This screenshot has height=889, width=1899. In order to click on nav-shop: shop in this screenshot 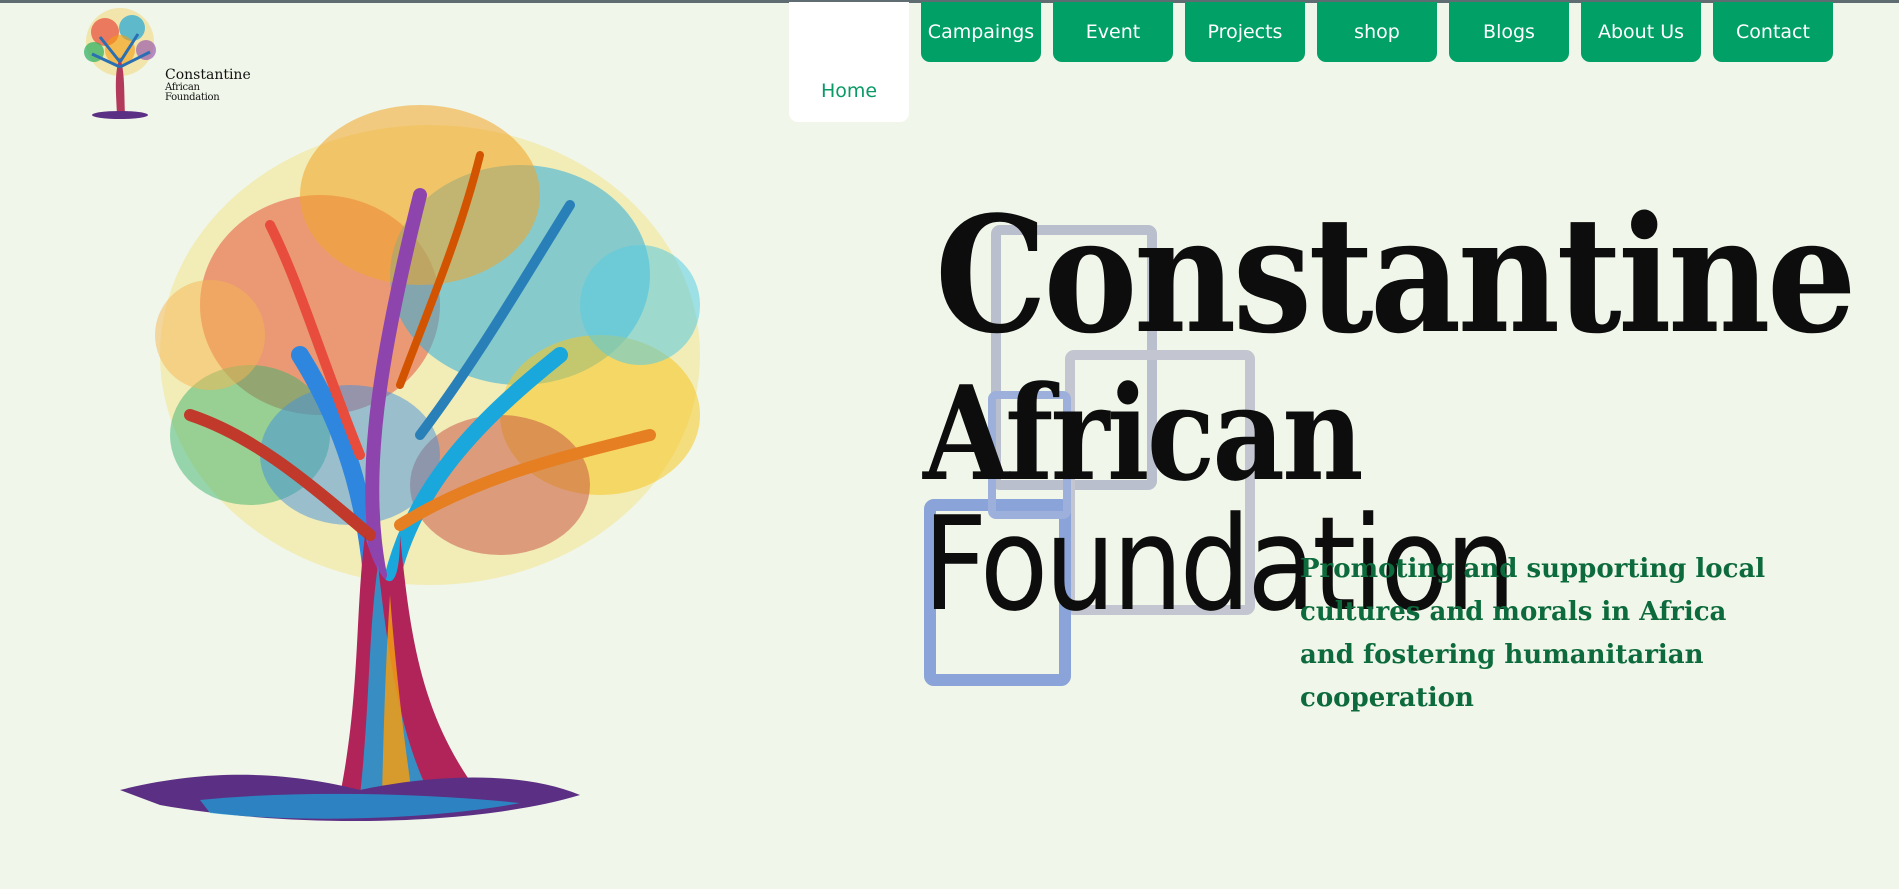, I will do `click(1377, 32)`.